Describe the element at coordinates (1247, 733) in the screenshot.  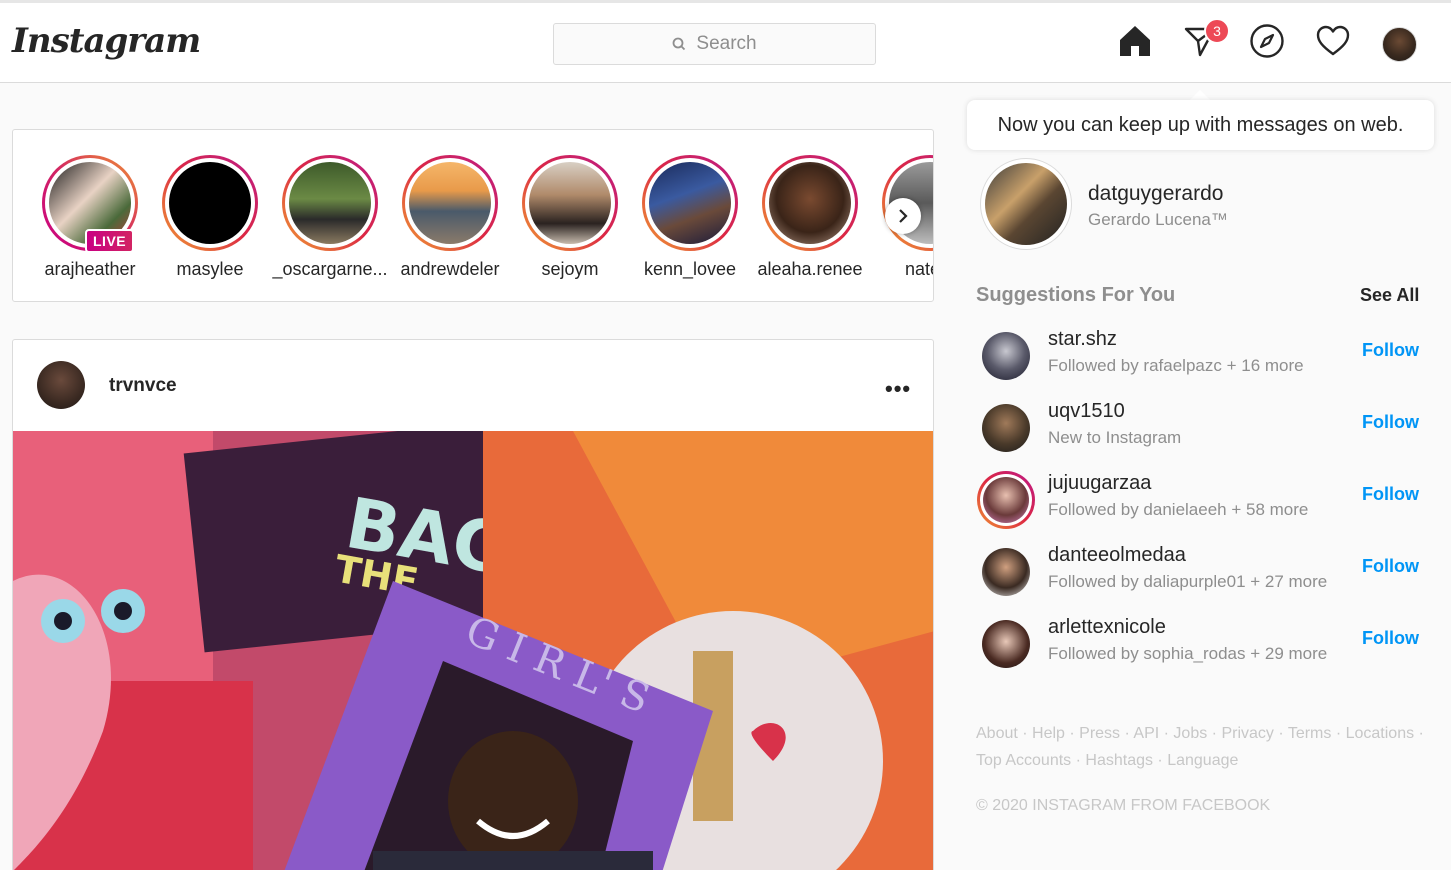
I see `footer-link-privacy: Privacy` at that location.